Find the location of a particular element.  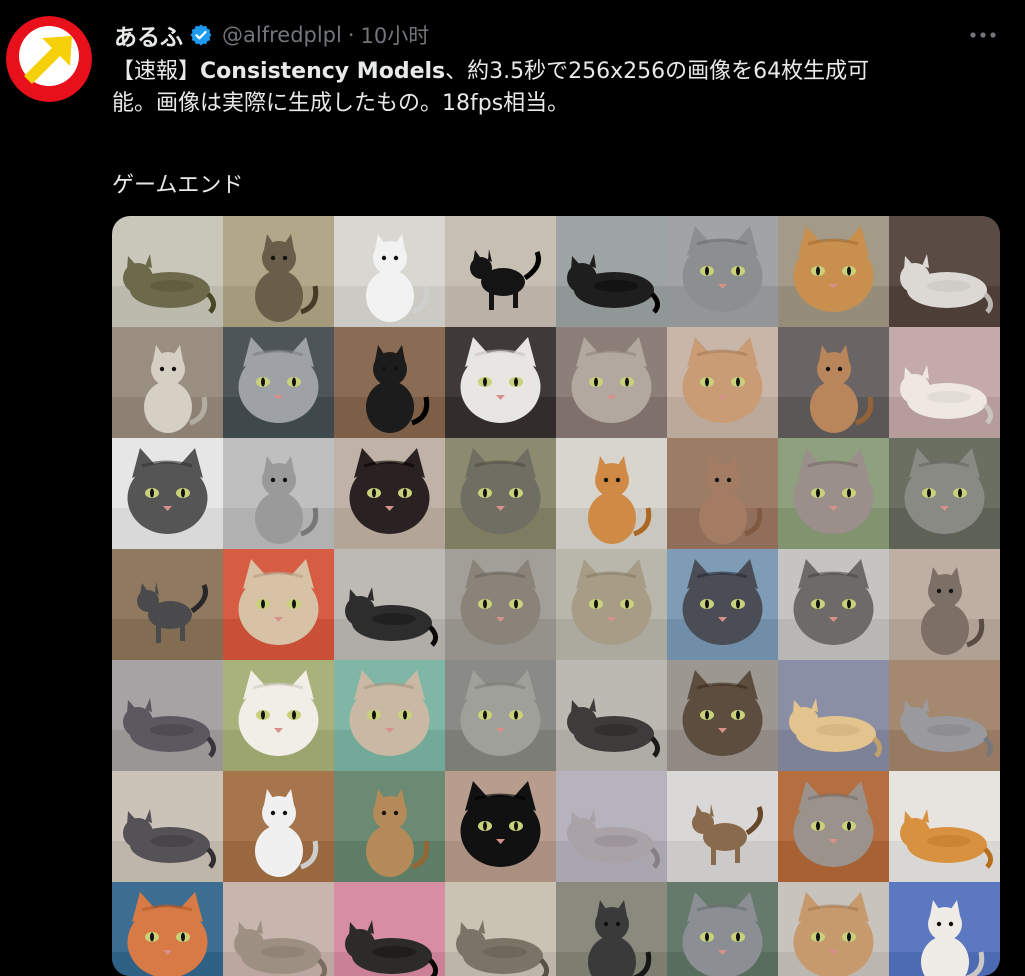

arrow-up-right-icon is located at coordinates (49, 59).